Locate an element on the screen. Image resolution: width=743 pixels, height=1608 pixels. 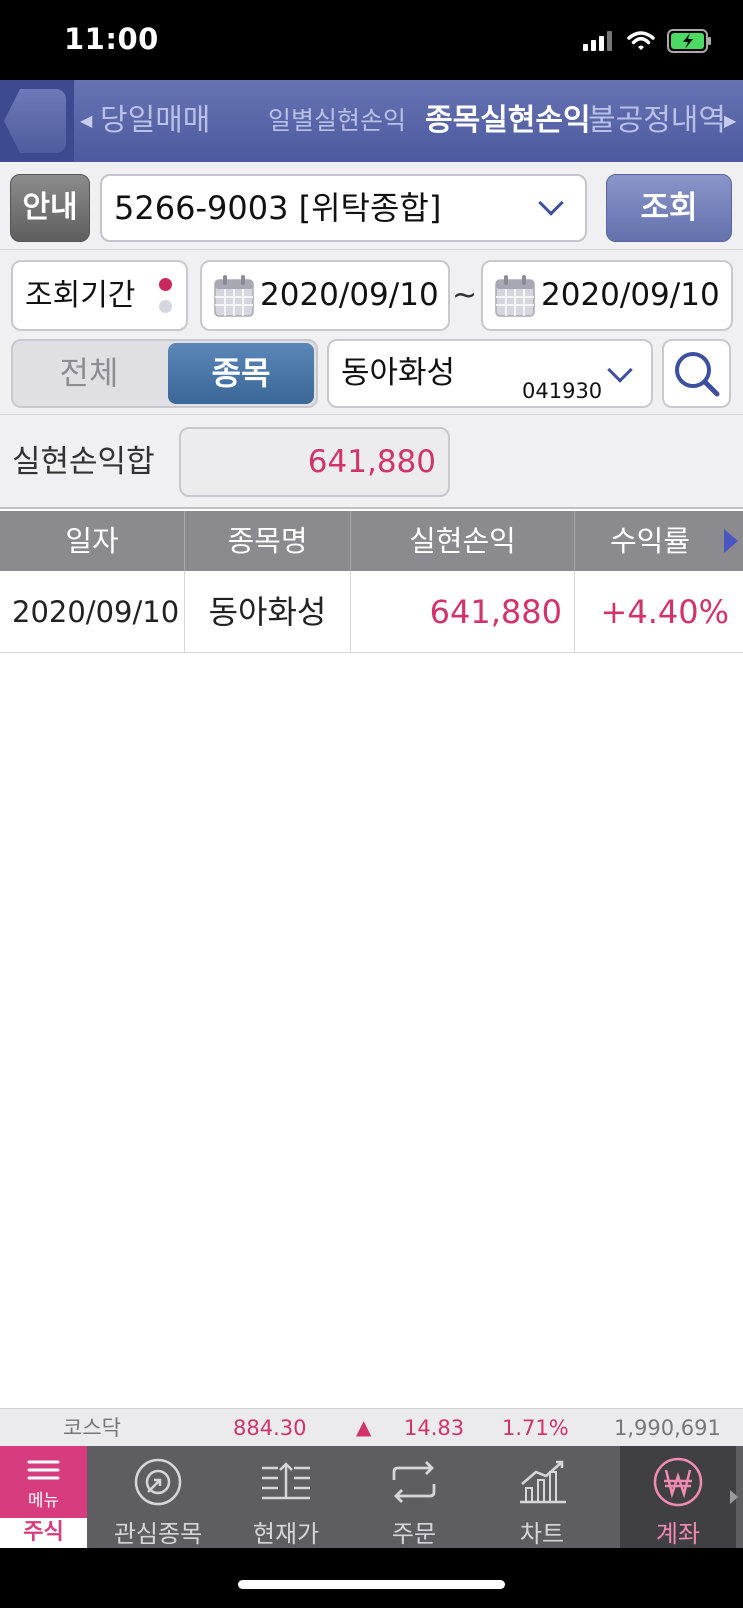
wifi-icon is located at coordinates (641, 40).